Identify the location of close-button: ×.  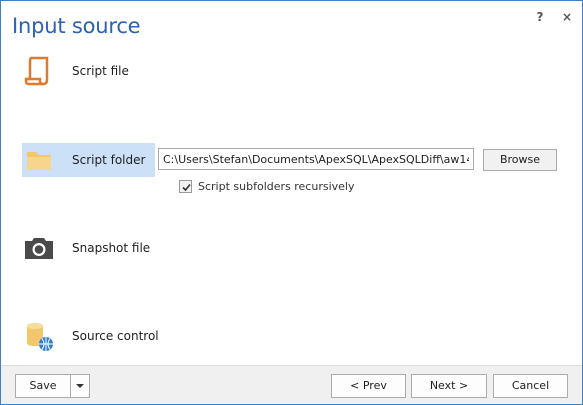
(567, 17).